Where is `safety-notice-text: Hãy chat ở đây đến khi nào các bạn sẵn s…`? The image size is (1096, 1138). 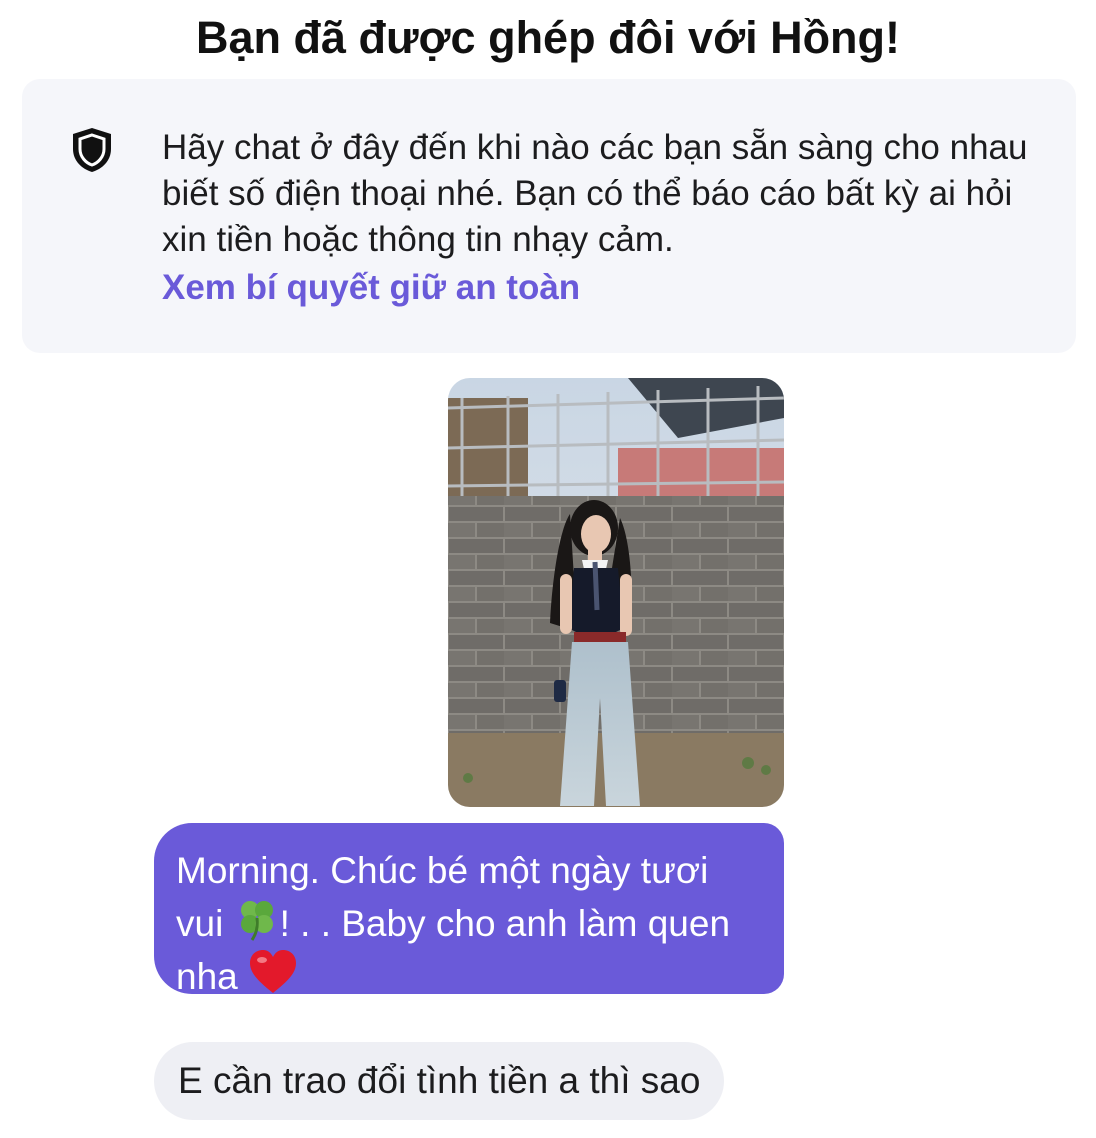 safety-notice-text: Hãy chat ở đây đến khi nào các bạn sẵn s… is located at coordinates (595, 193).